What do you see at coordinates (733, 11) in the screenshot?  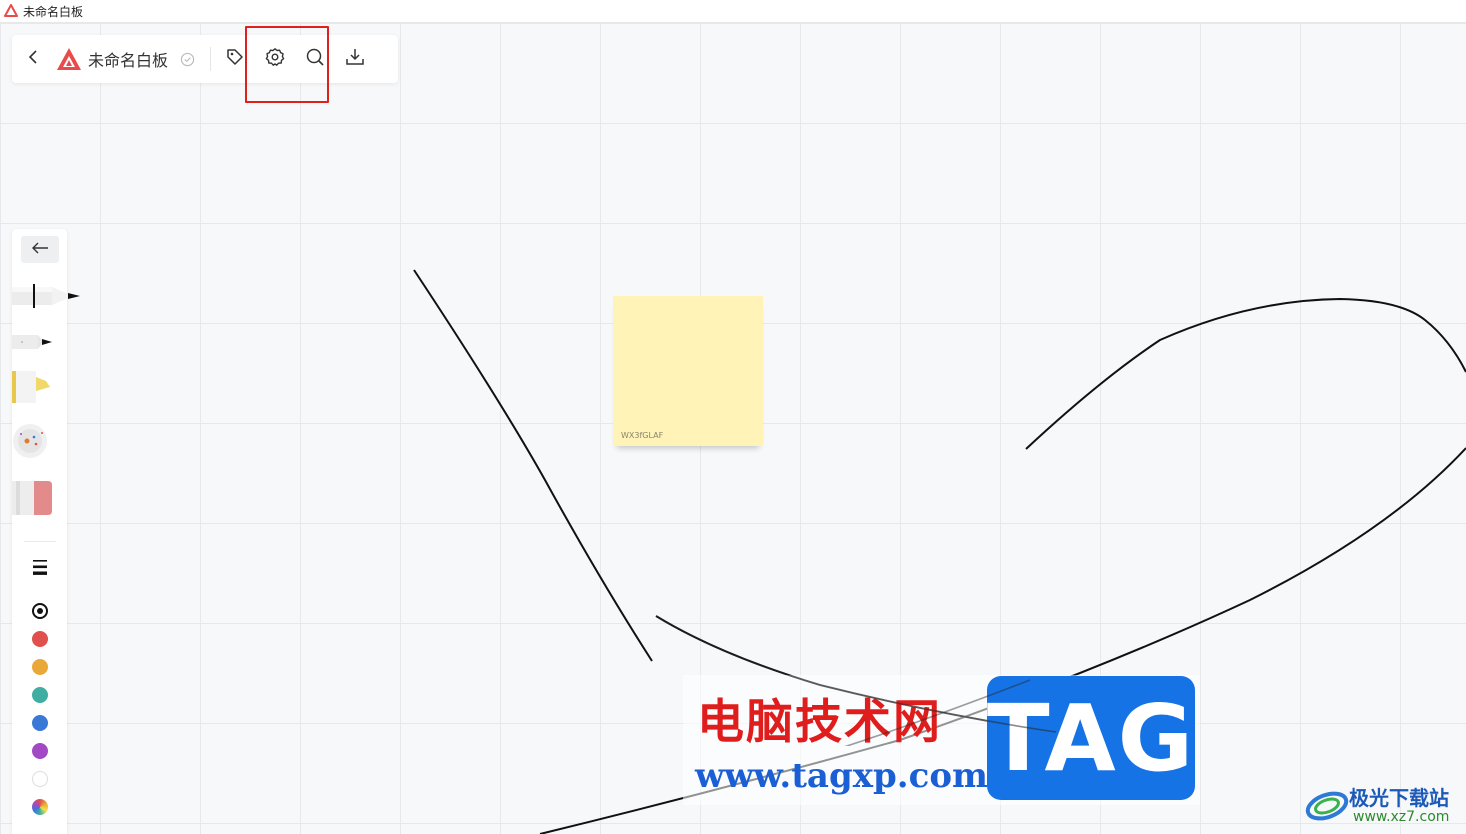 I see `window-title-bar: 未命名白板` at bounding box center [733, 11].